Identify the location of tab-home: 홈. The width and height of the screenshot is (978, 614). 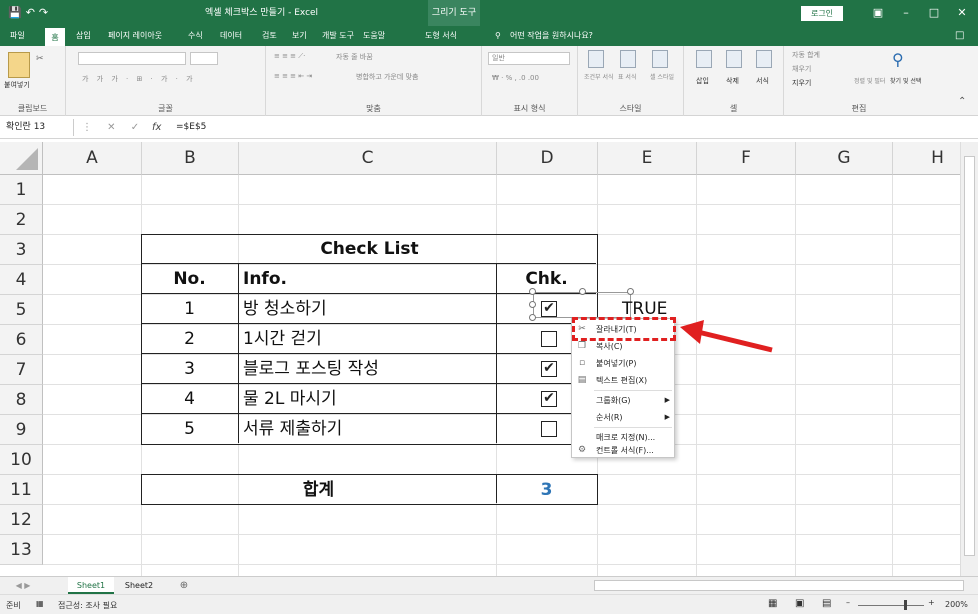
(55, 37).